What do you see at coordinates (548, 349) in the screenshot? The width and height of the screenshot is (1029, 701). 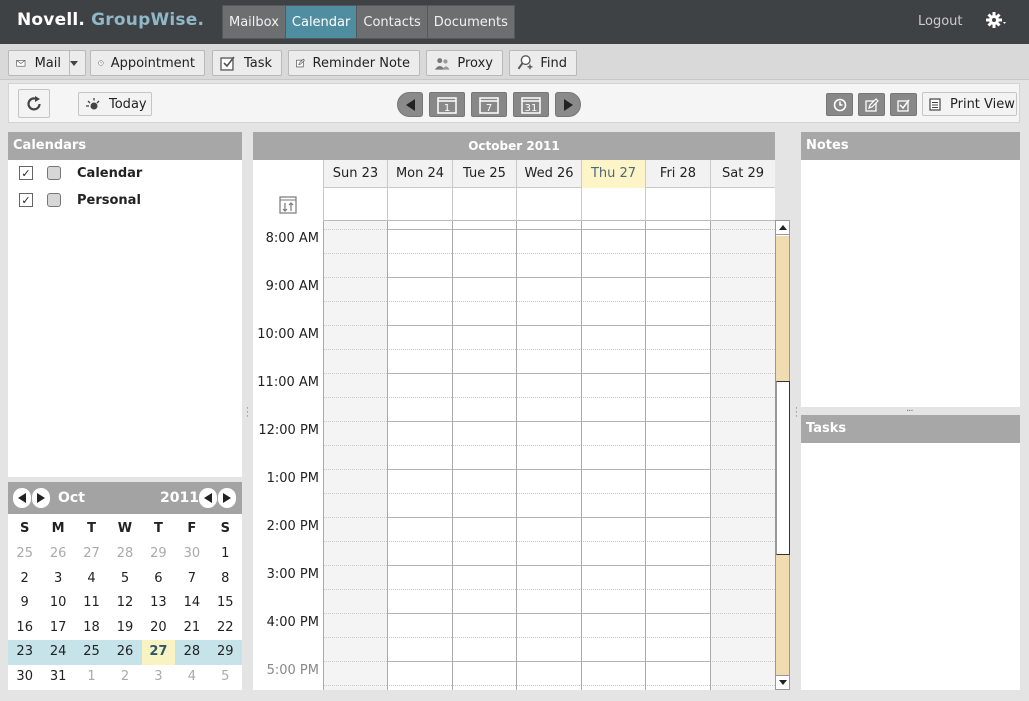 I see `half-hour-line` at bounding box center [548, 349].